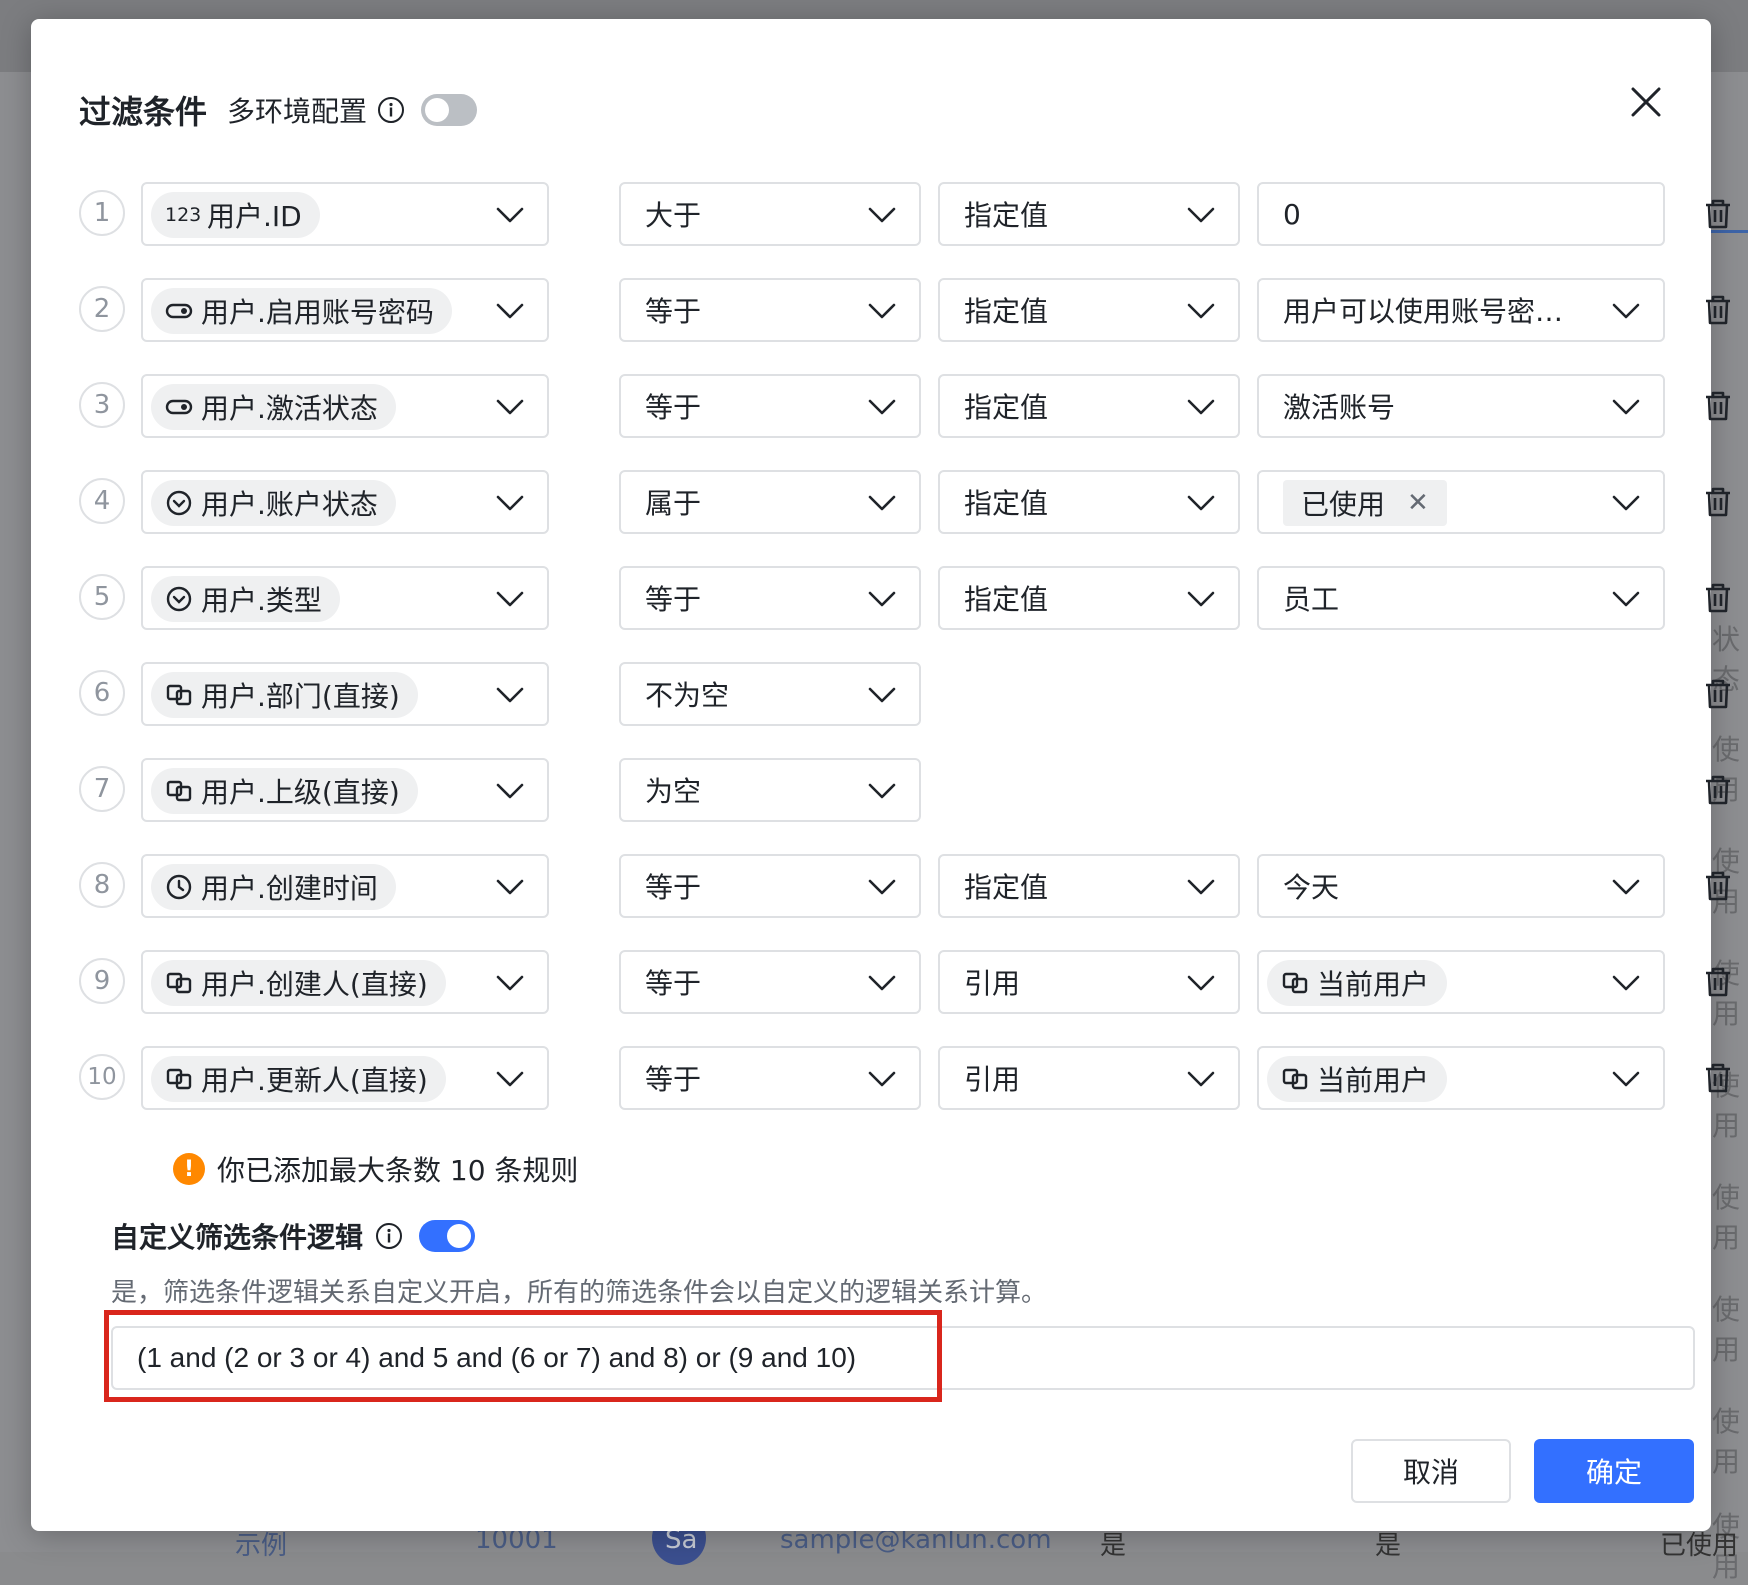 This screenshot has width=1748, height=1585. I want to click on operator-select: 属于, so click(770, 502).